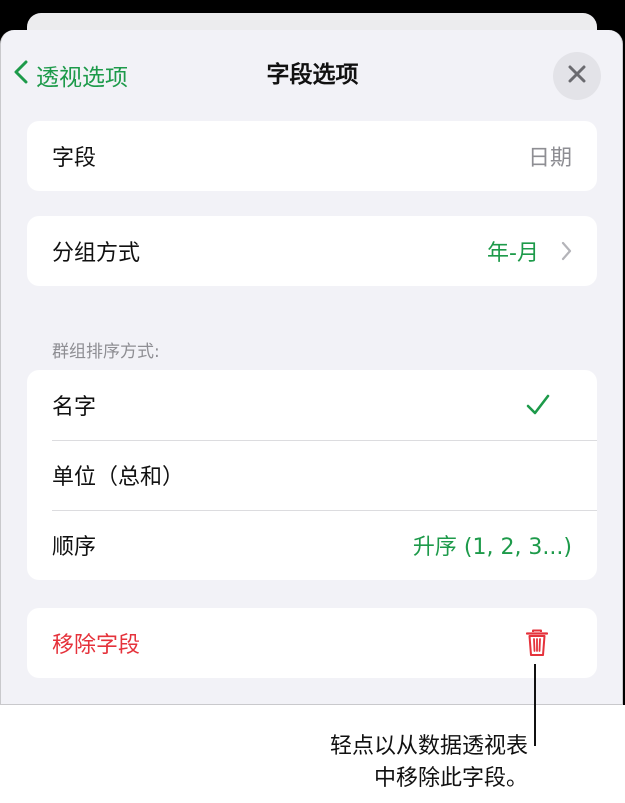 The image size is (625, 803). What do you see at coordinates (74, 158) in the screenshot?
I see `field-label: 字段` at bounding box center [74, 158].